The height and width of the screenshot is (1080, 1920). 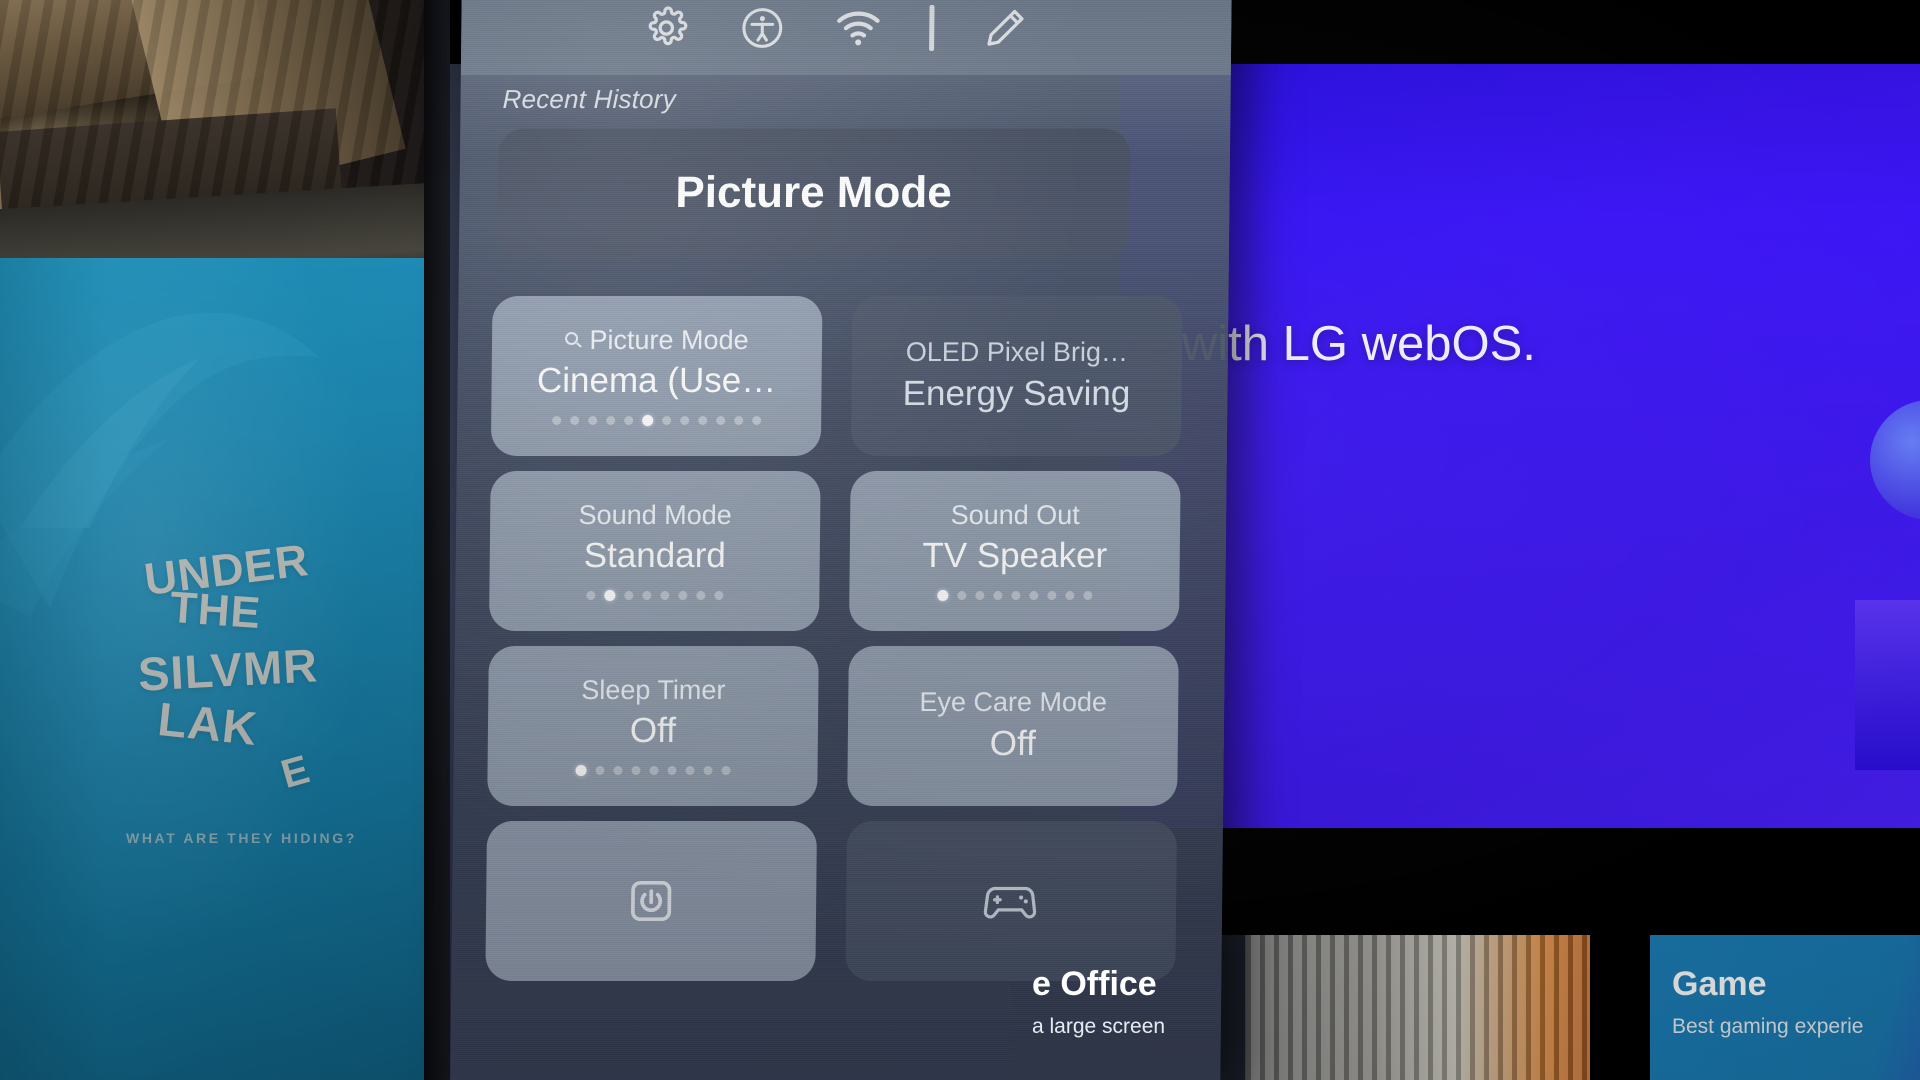 I want to click on quick-settings-icon-row, so click(x=921, y=32).